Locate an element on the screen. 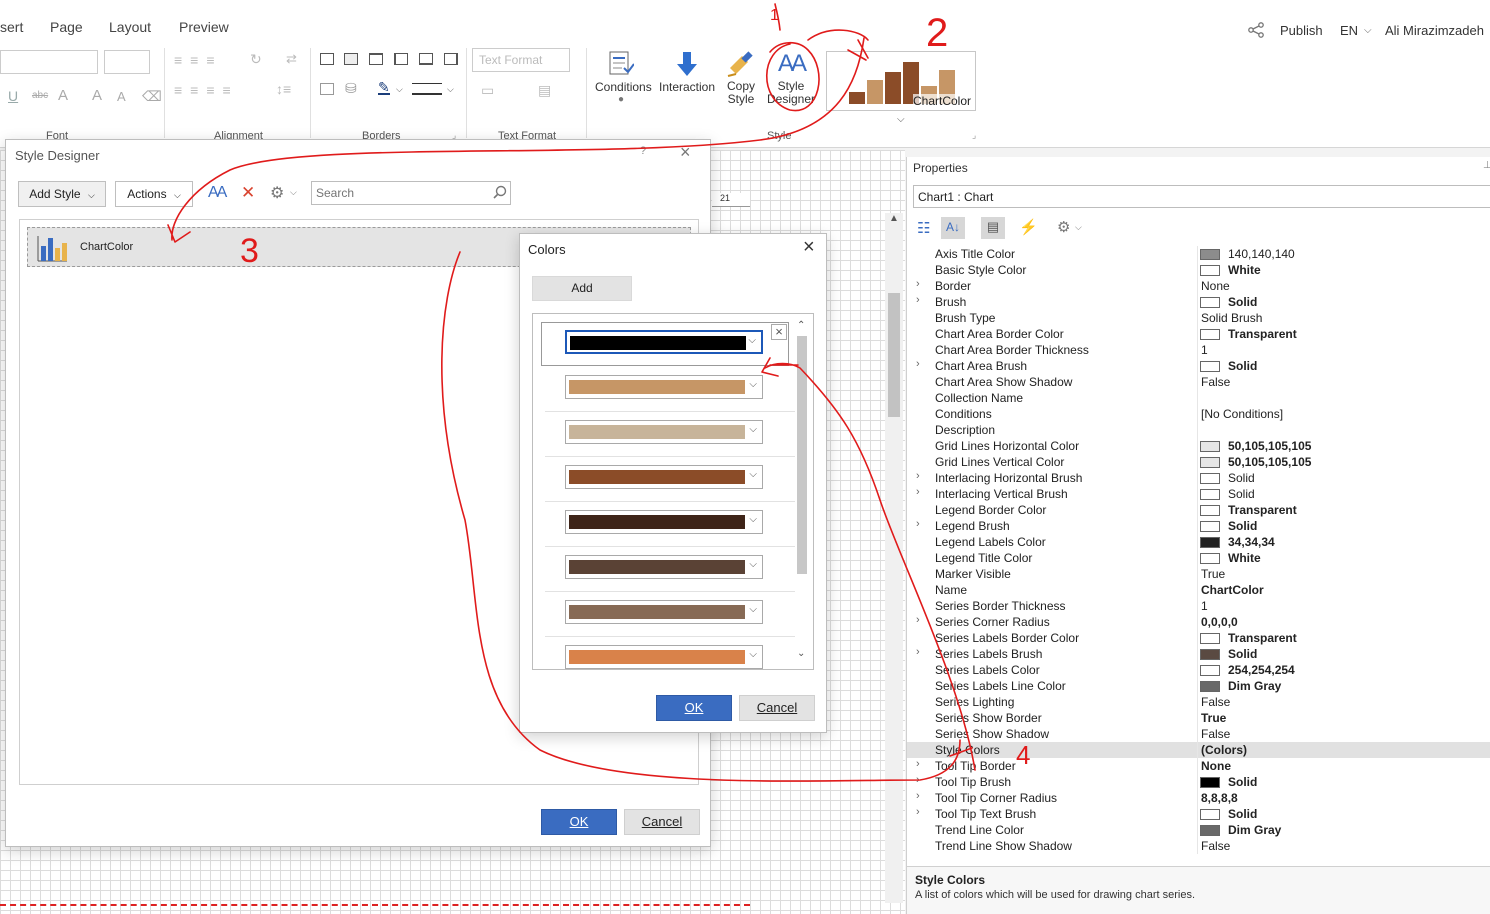  property-row: Grid Lines Vertical Color 50,105,105,105 is located at coordinates (1198, 462).